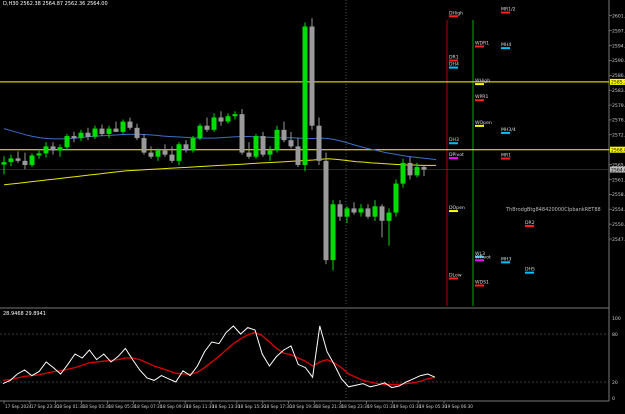  Describe the element at coordinates (618, 83) in the screenshot. I see `price-highlight-label: 2585.20` at that location.